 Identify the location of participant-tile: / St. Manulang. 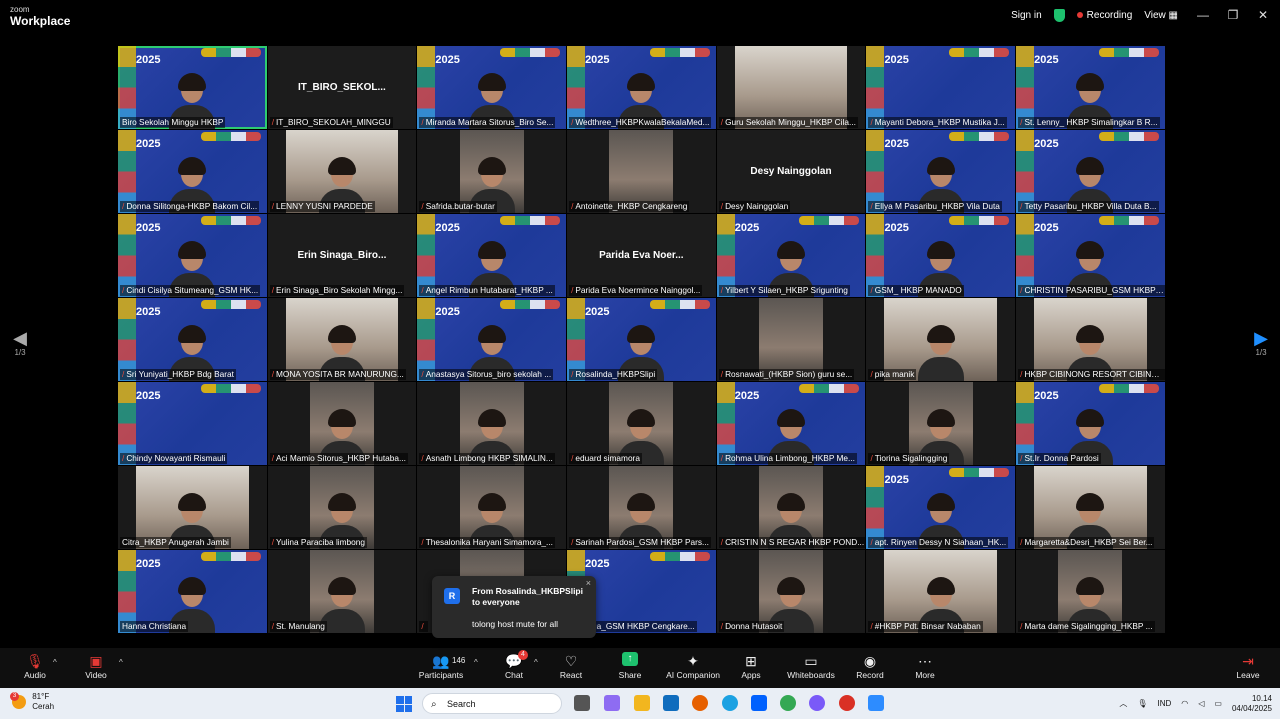
(342, 591).